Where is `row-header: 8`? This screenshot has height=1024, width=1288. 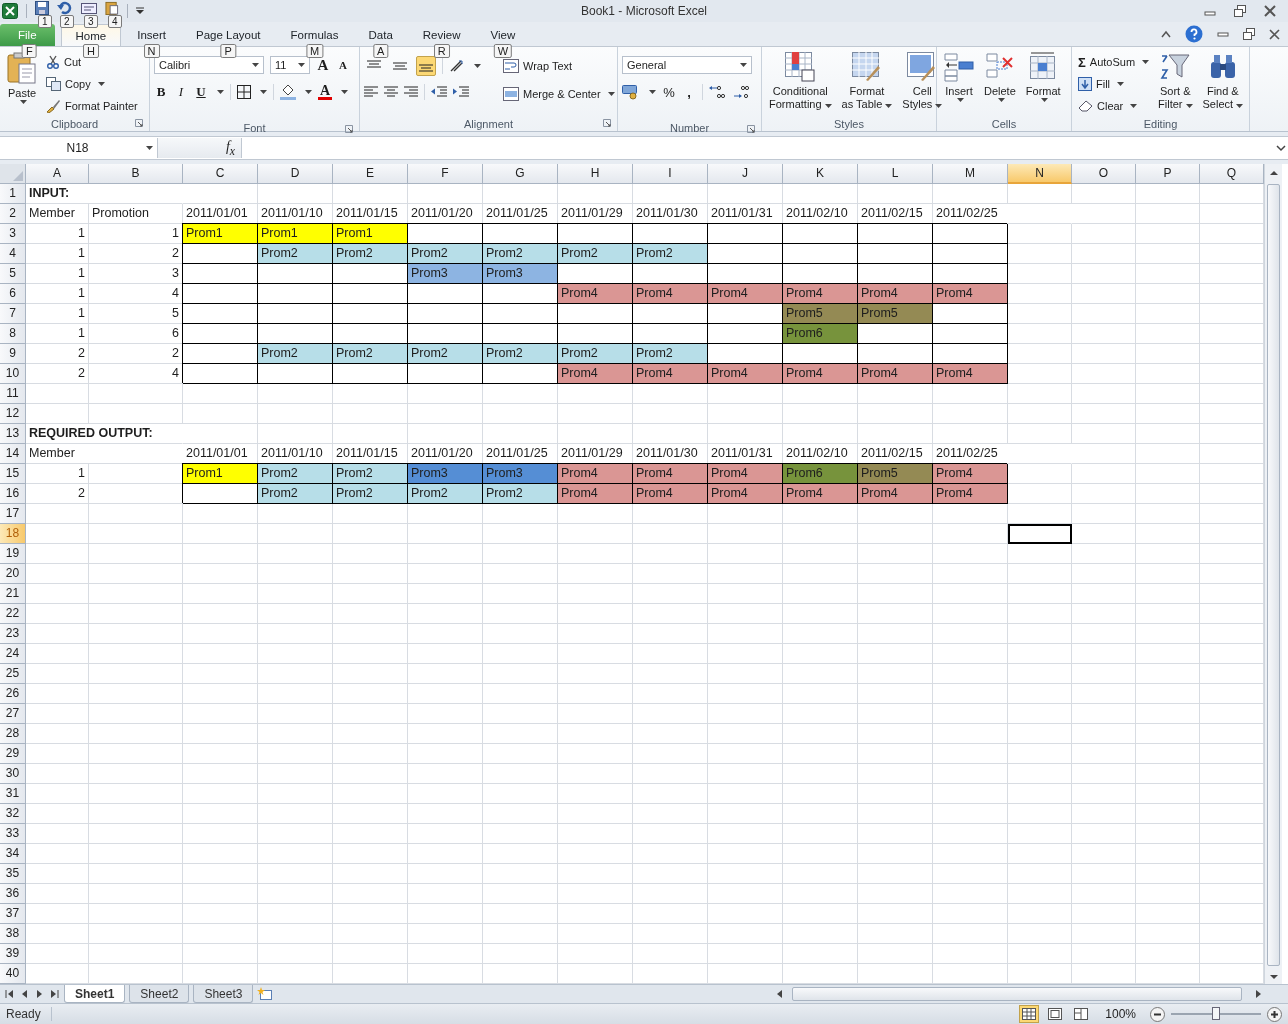
row-header: 8 is located at coordinates (13, 333).